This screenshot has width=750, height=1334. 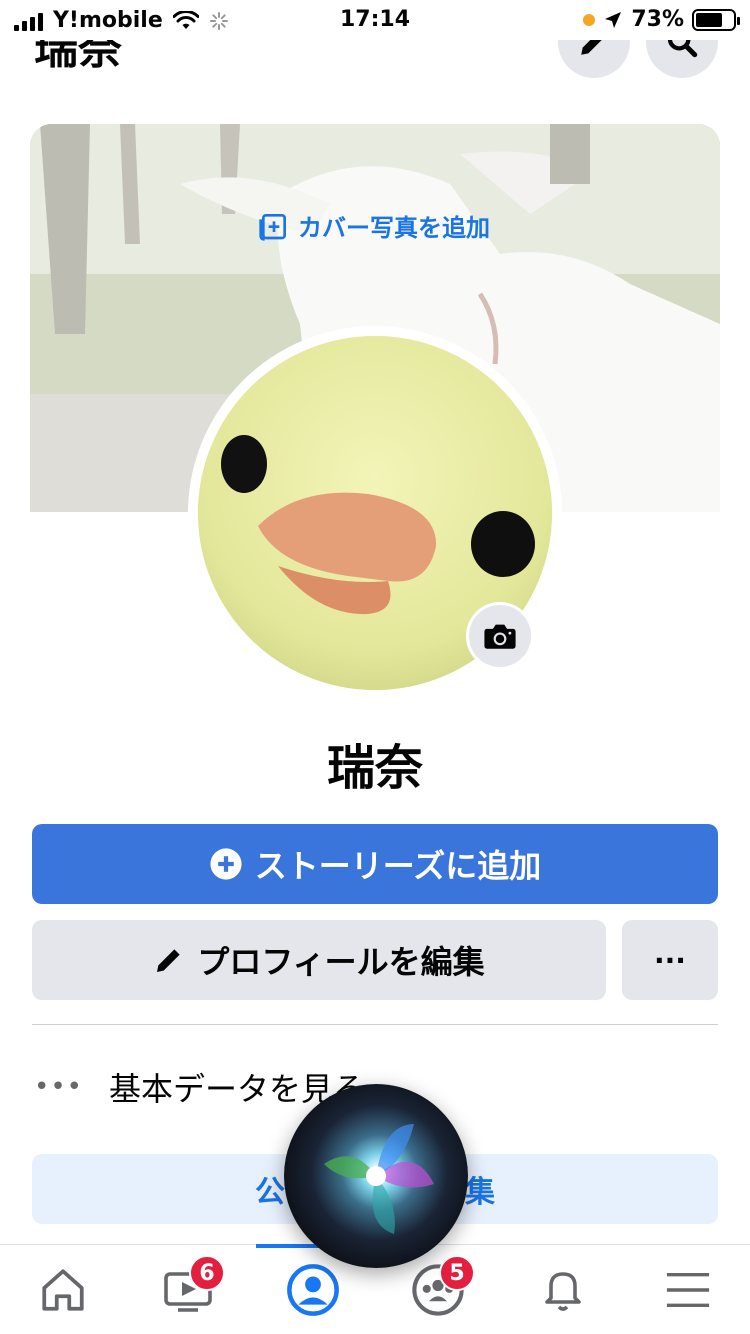 I want to click on edit-profile-label: プロフィールを編集, so click(x=341, y=962).